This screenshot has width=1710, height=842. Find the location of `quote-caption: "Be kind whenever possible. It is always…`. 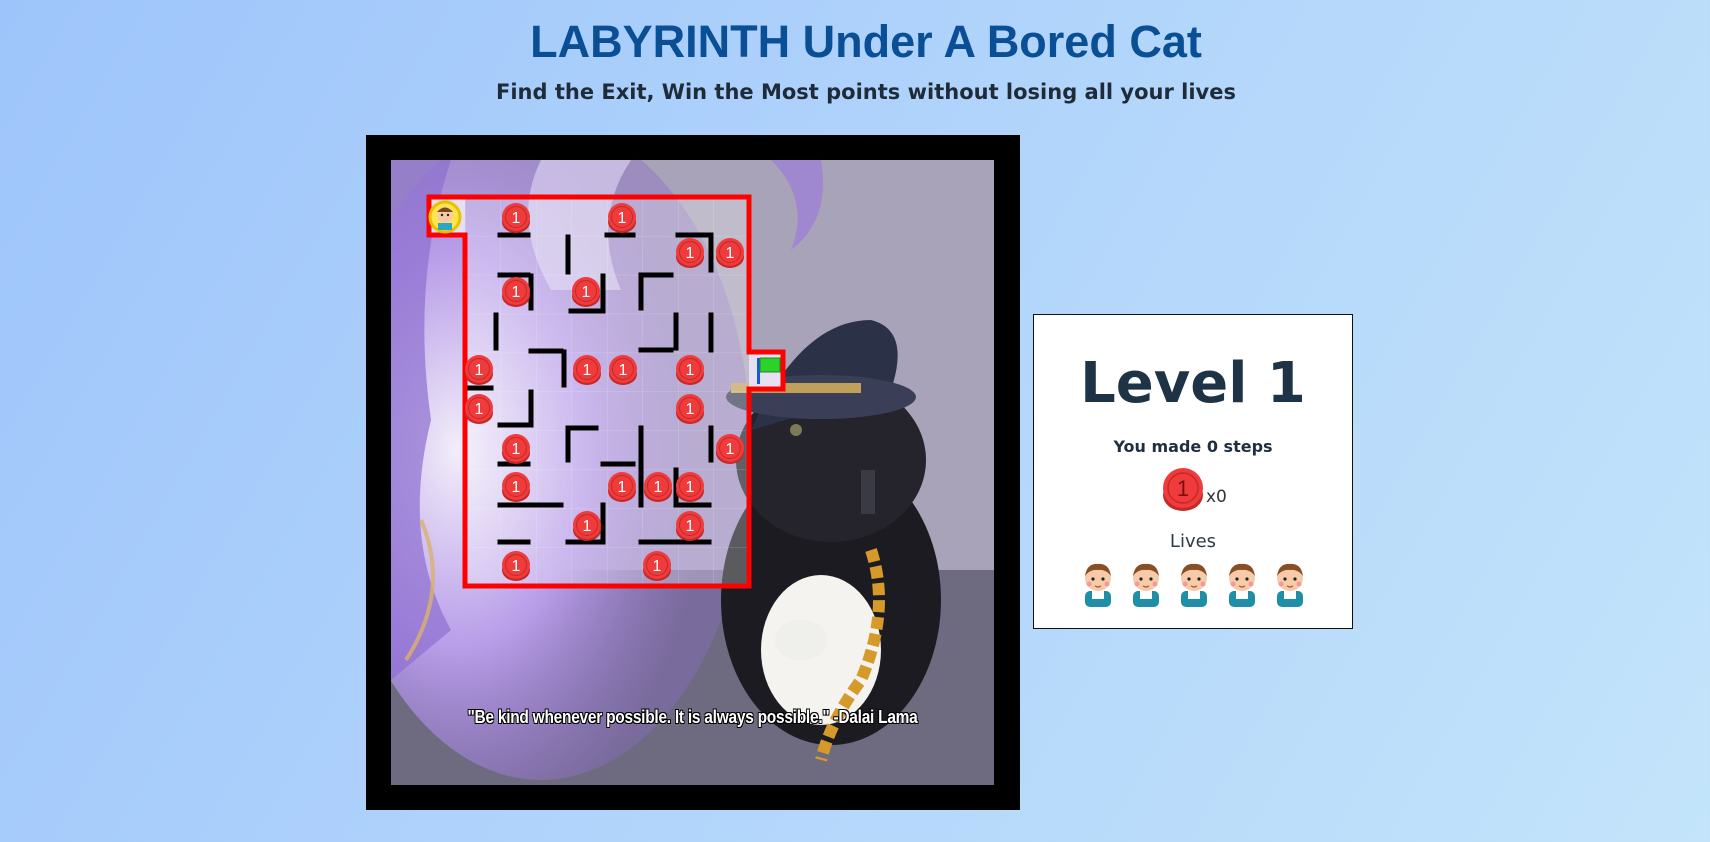

quote-caption: "Be kind whenever possible. It is always… is located at coordinates (692, 717).